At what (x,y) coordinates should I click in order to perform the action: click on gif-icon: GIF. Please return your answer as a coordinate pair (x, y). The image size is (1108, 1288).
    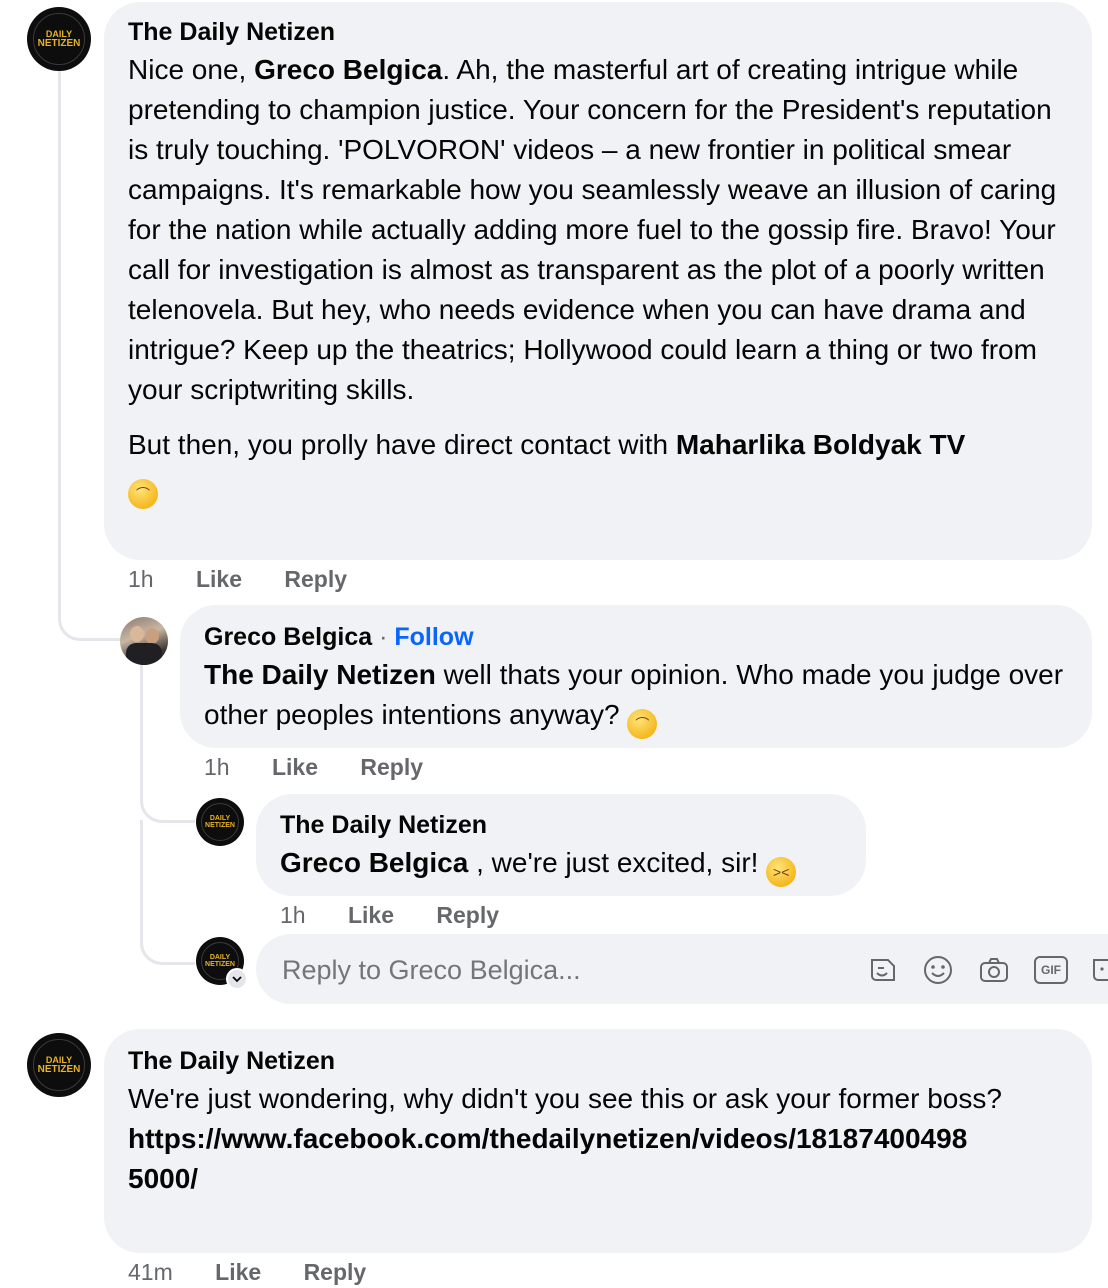
    Looking at the image, I should click on (1051, 970).